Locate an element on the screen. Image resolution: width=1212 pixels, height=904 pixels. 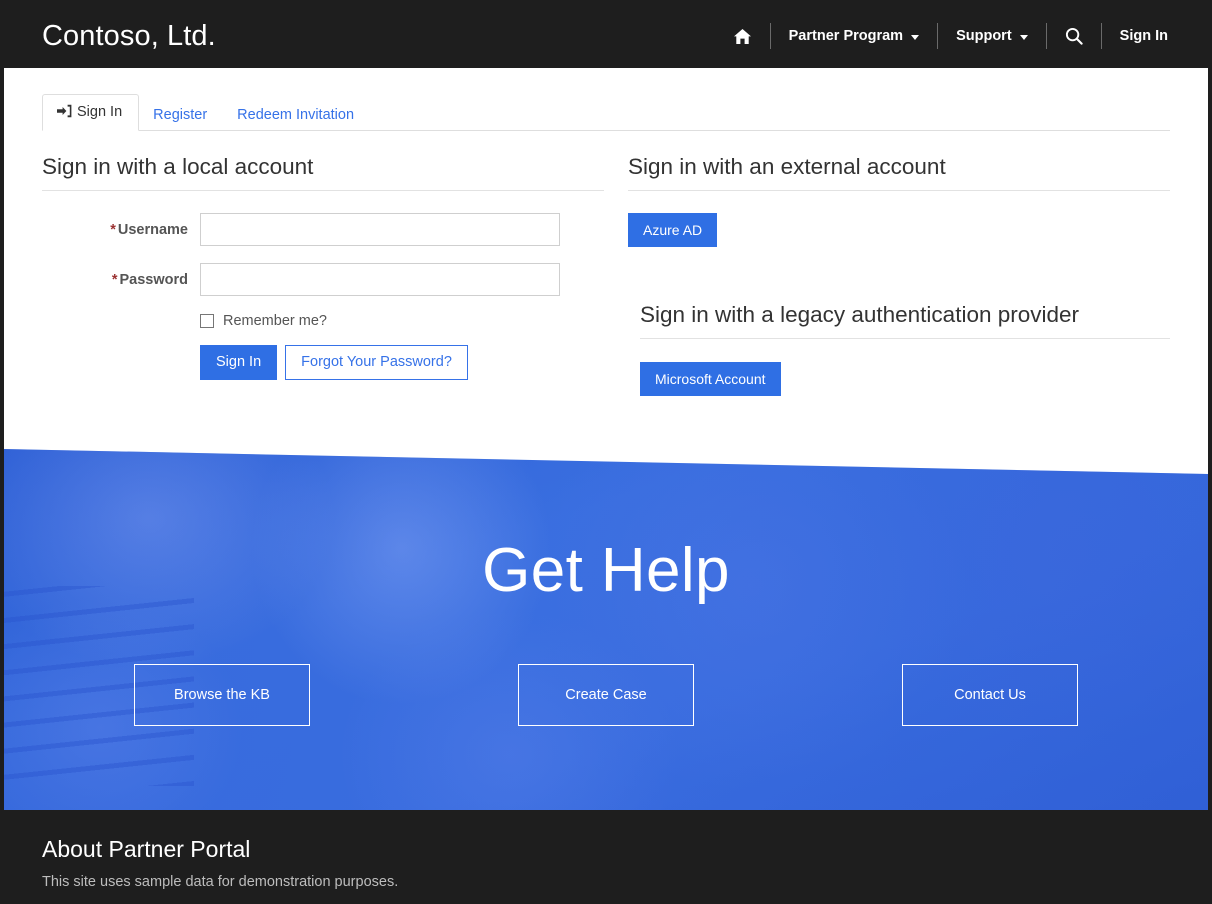
footer-heading: About Partner Portal is located at coordinates (146, 849).